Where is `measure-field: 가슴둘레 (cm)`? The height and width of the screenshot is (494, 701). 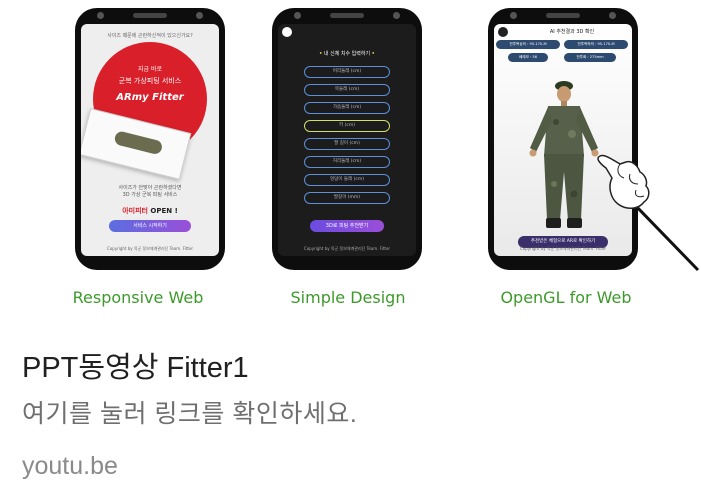
measure-field: 가슴둘레 (cm) is located at coordinates (347, 108).